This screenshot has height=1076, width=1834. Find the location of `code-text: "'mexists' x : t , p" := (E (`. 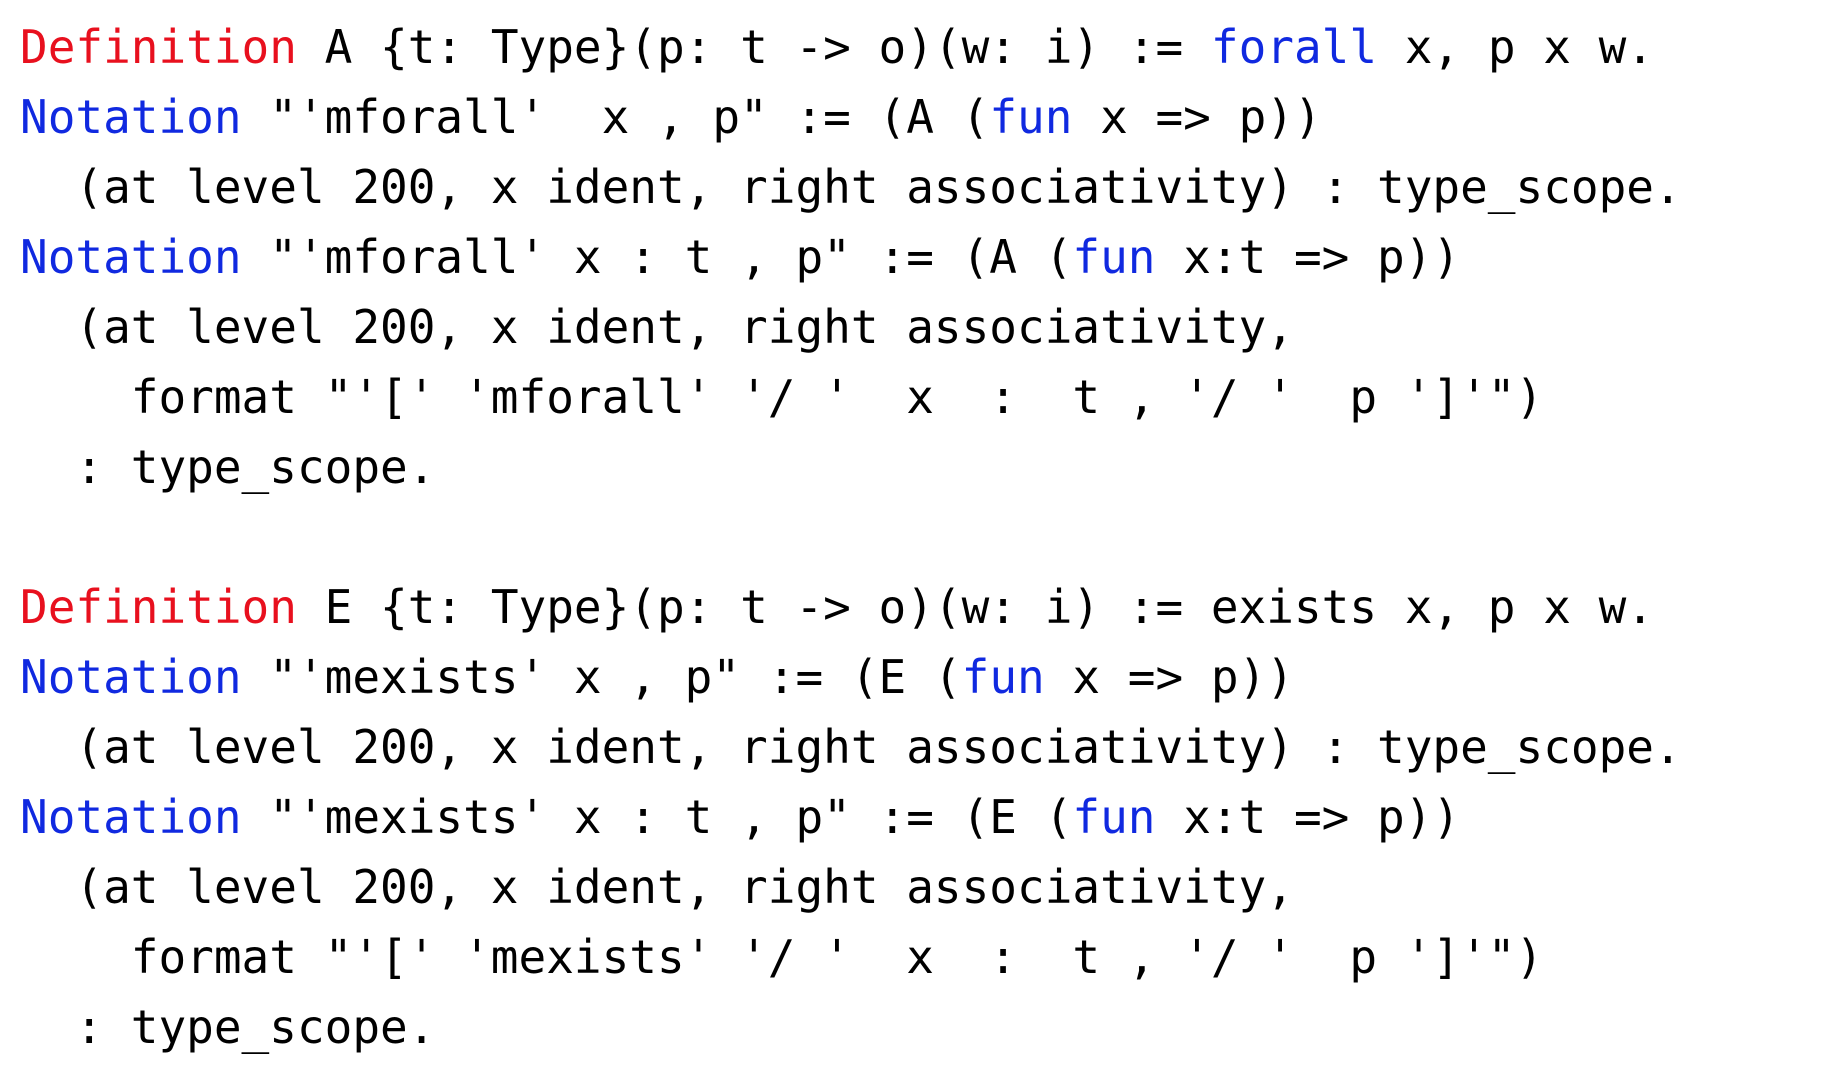

code-text: "'mexists' x : t , p" := (E ( is located at coordinates (657, 817).